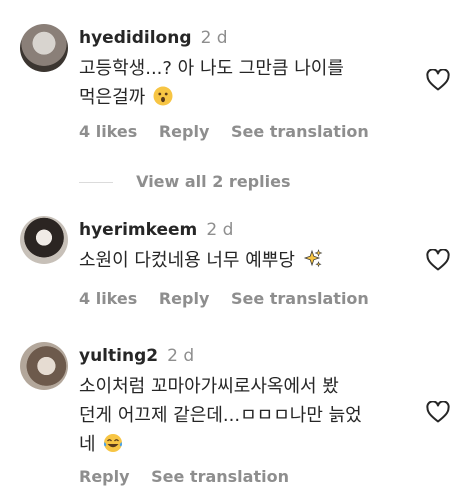  What do you see at coordinates (138, 230) in the screenshot?
I see `username: hyerimkeem` at bounding box center [138, 230].